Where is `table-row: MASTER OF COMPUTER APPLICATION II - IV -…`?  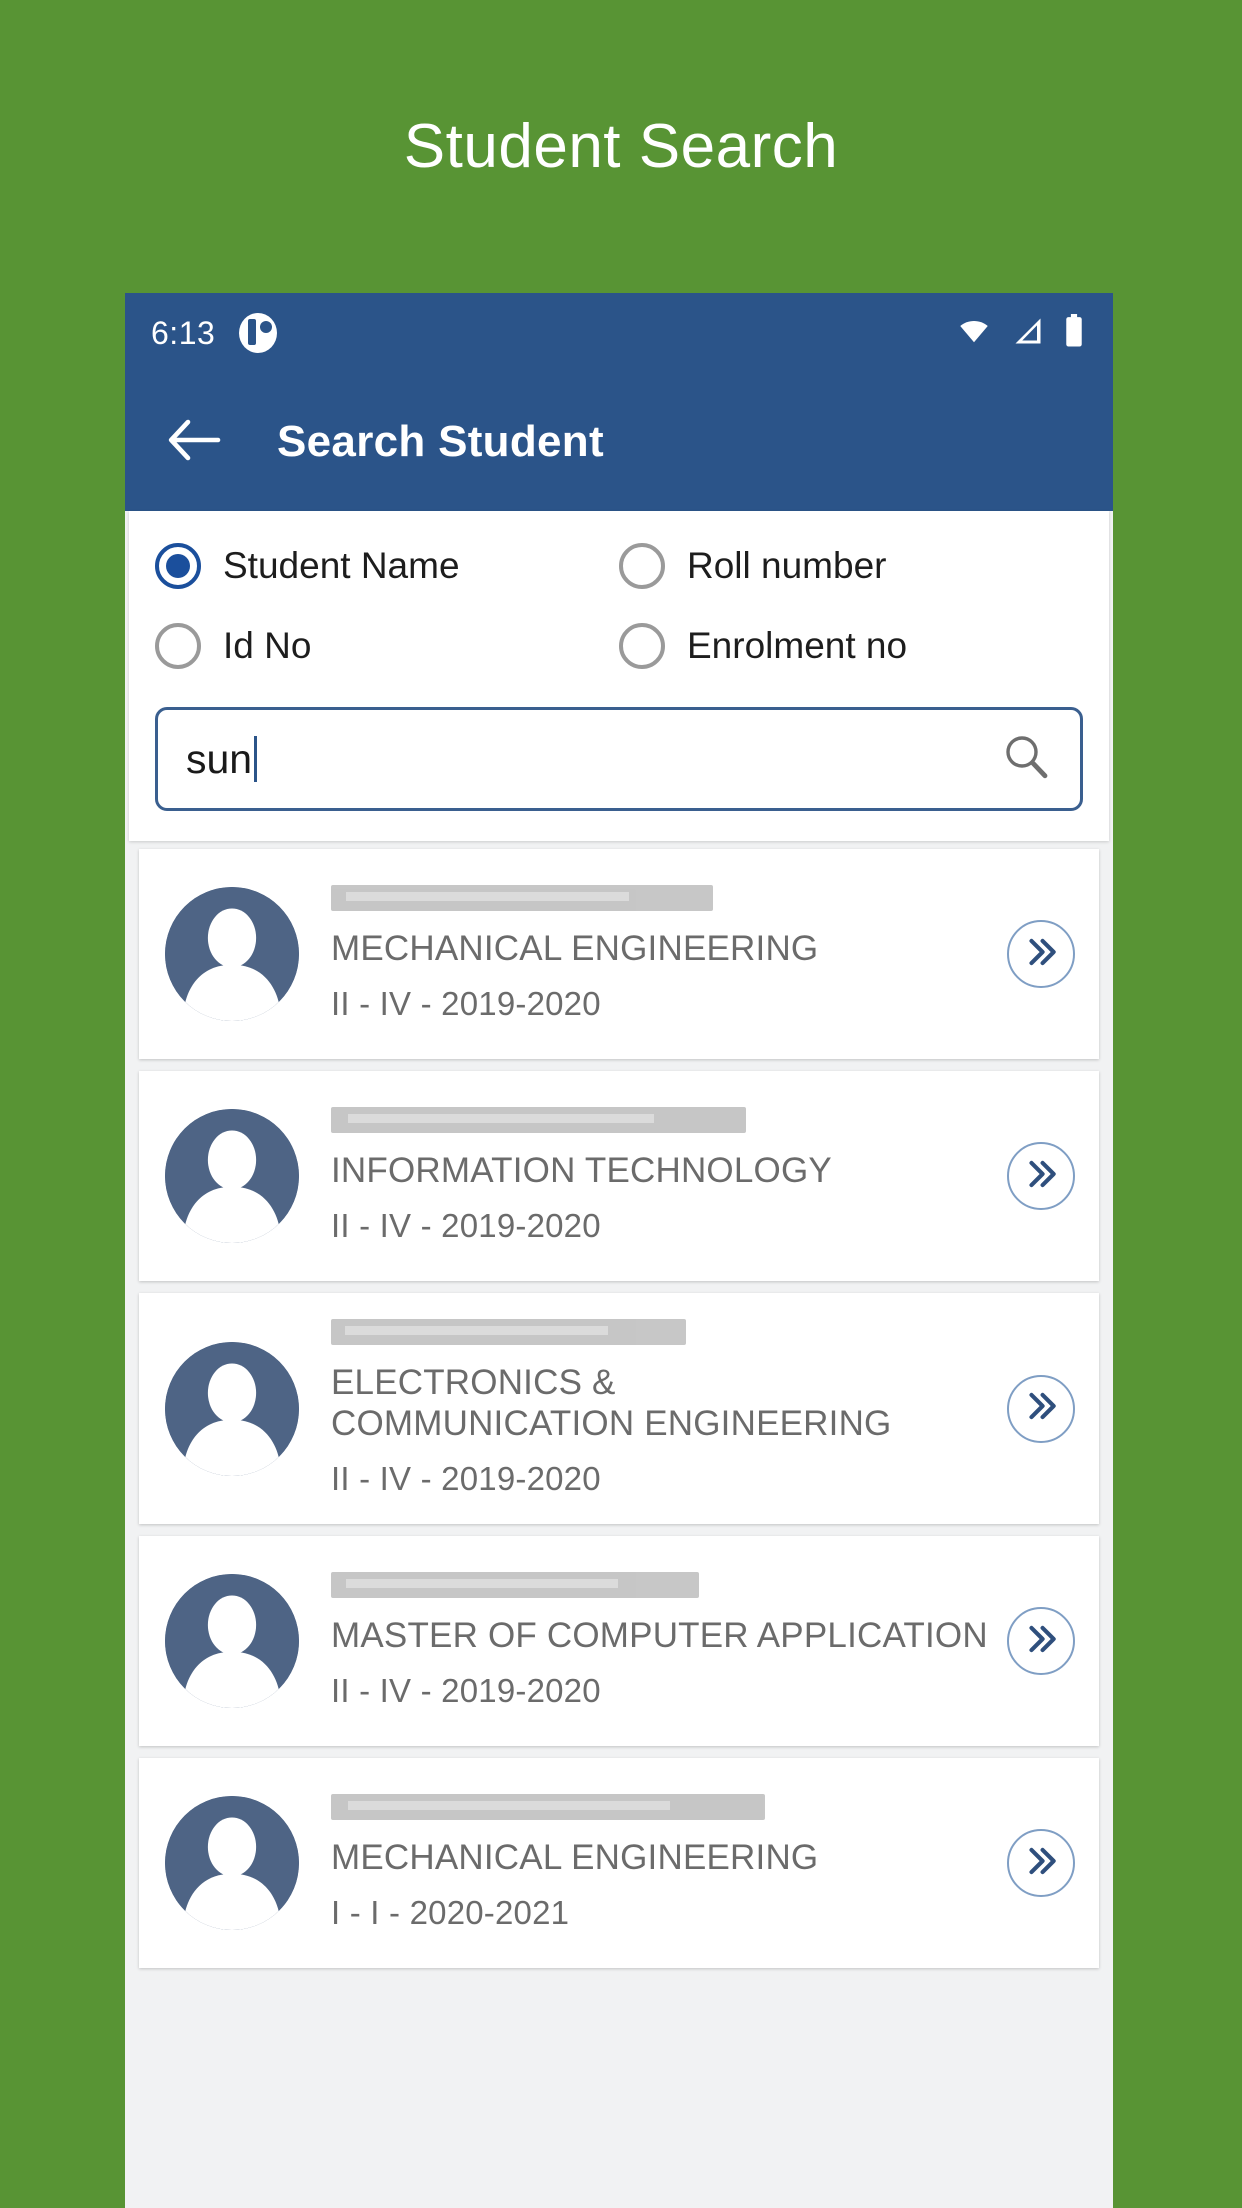 table-row: MASTER OF COMPUTER APPLICATION II - IV -… is located at coordinates (619, 1641).